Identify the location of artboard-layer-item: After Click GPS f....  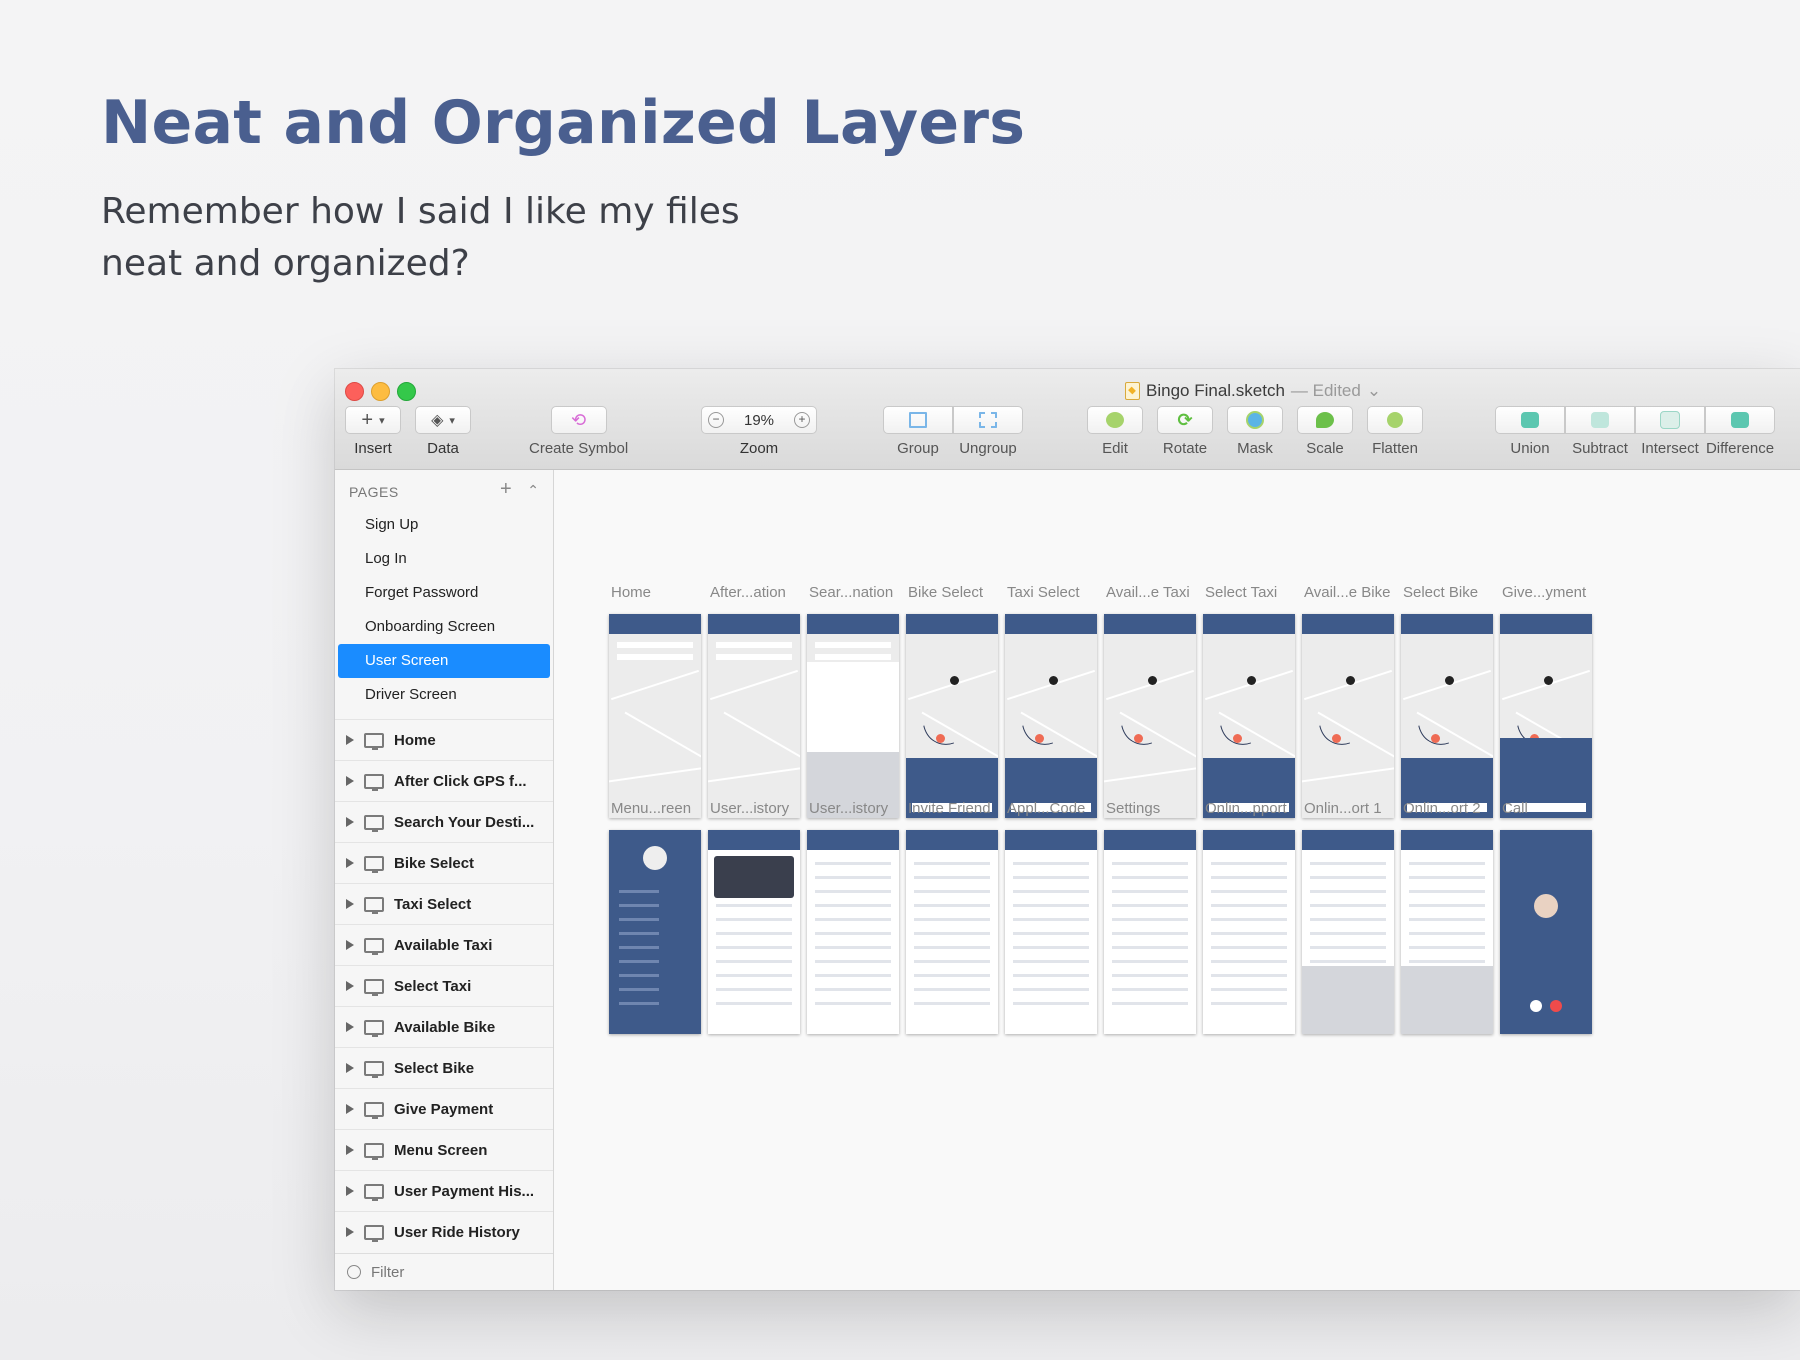
(444, 780).